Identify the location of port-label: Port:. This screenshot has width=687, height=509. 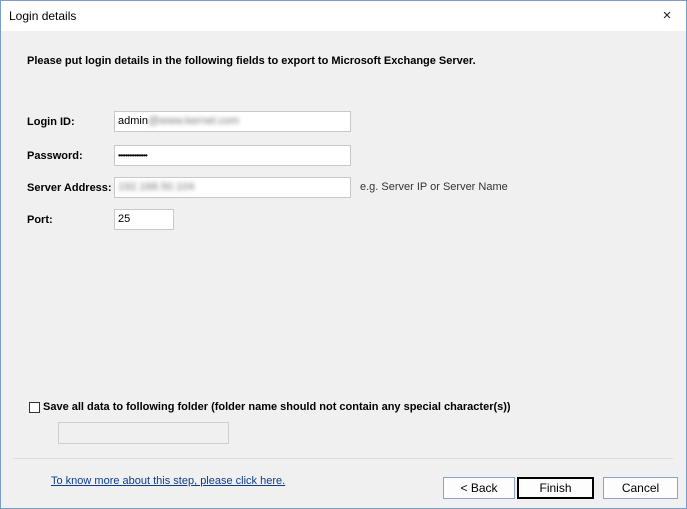
(40, 220).